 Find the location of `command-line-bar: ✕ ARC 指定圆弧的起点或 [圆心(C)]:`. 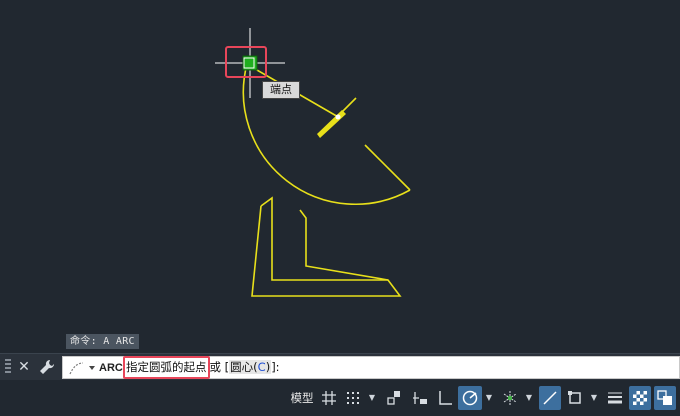

command-line-bar: ✕ ARC 指定圆弧的起点或 [圆心(C)]: is located at coordinates (340, 366).